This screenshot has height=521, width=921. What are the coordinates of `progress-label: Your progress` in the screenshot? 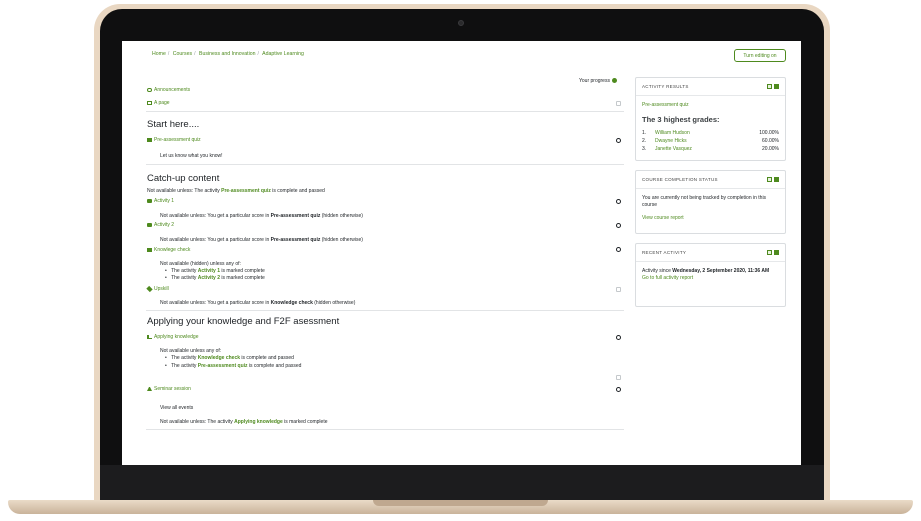 It's located at (598, 81).